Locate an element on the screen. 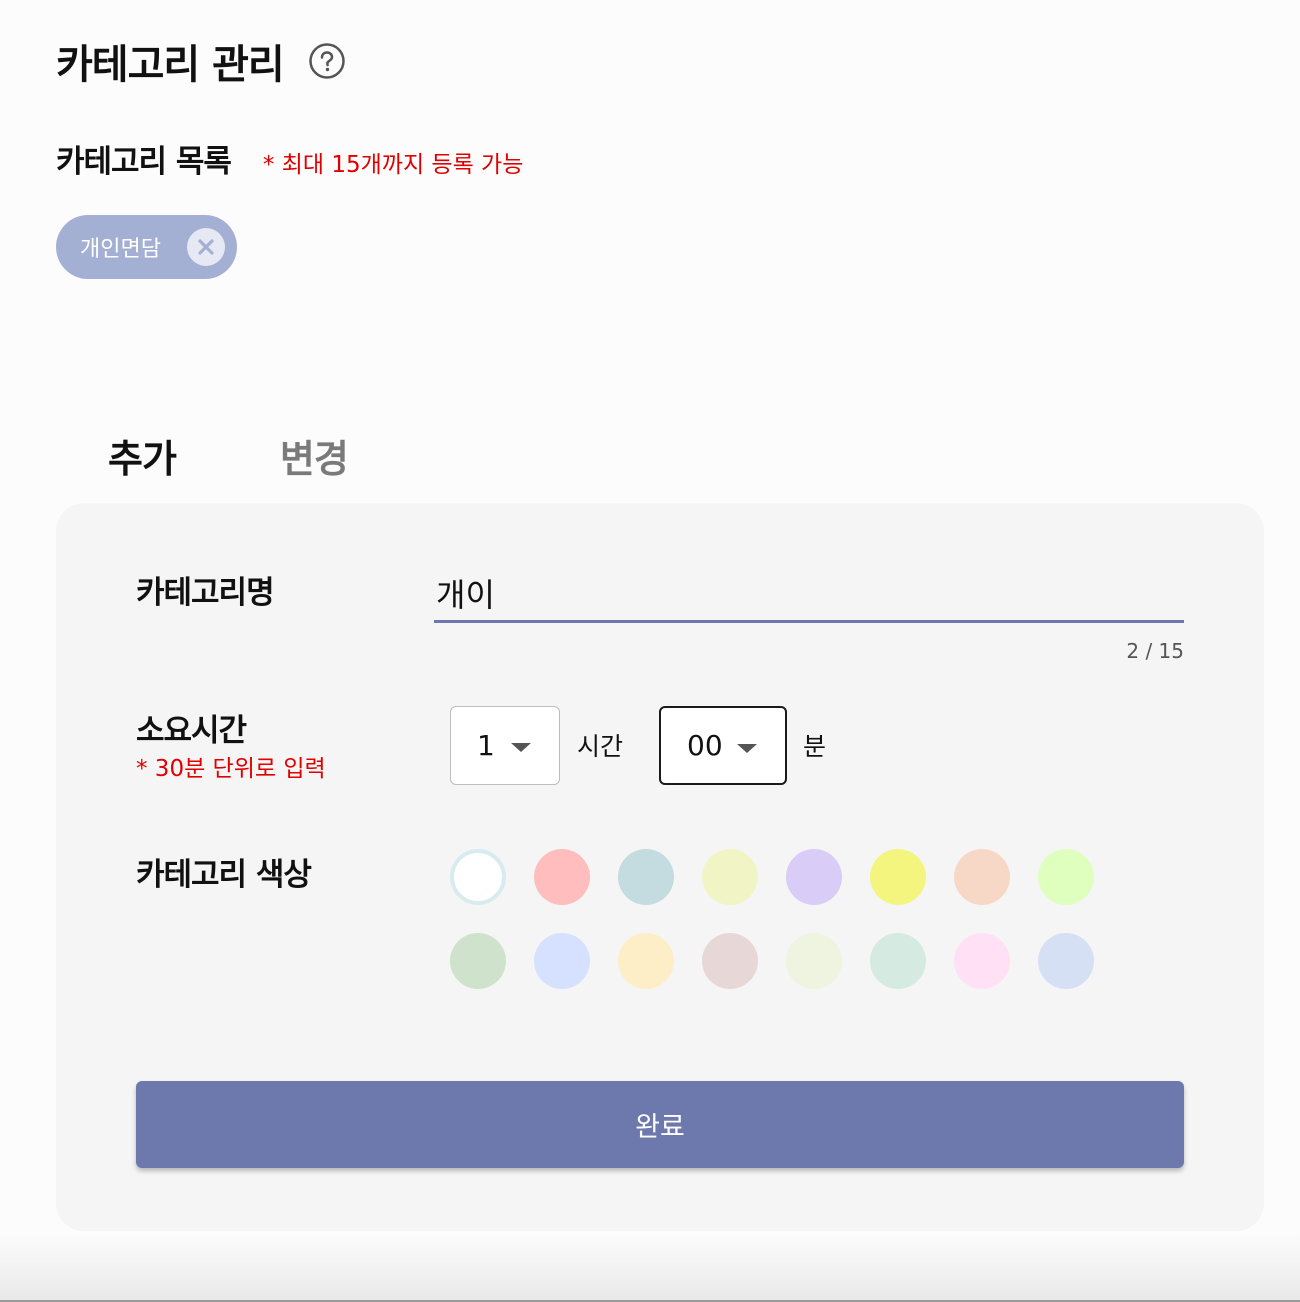 The image size is (1300, 1302). category-chip-label: 개인면담 is located at coordinates (120, 249).